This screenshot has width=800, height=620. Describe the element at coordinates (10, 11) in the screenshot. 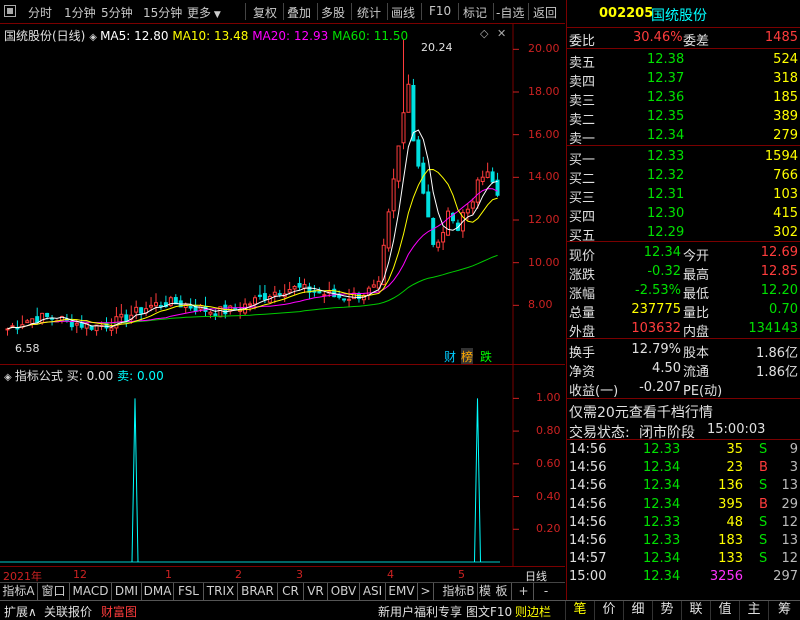

I see `window-icon` at that location.